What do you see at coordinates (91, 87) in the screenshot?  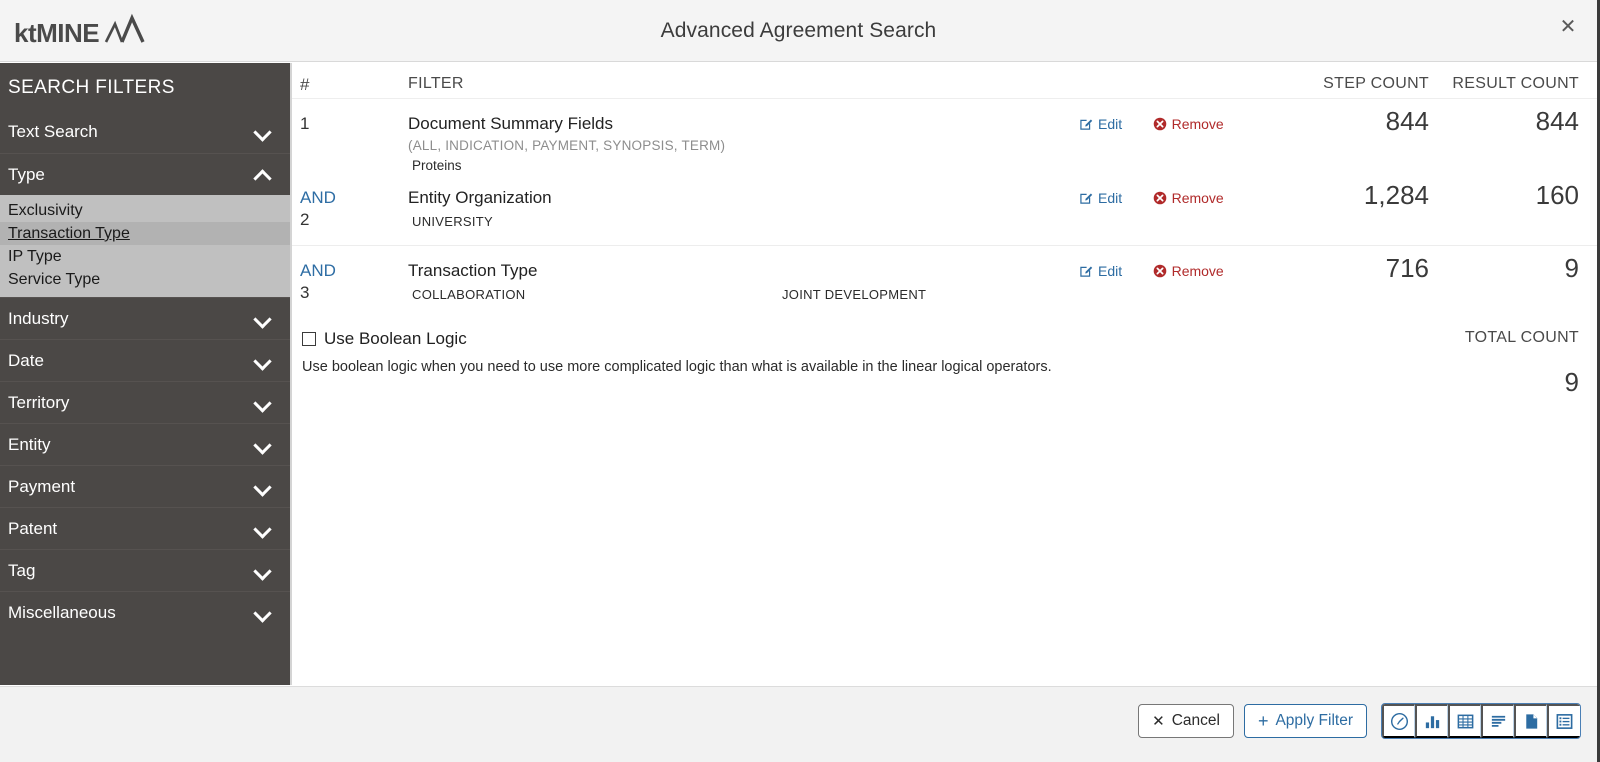 I see `sidebar-title: SEARCH FILTERS` at bounding box center [91, 87].